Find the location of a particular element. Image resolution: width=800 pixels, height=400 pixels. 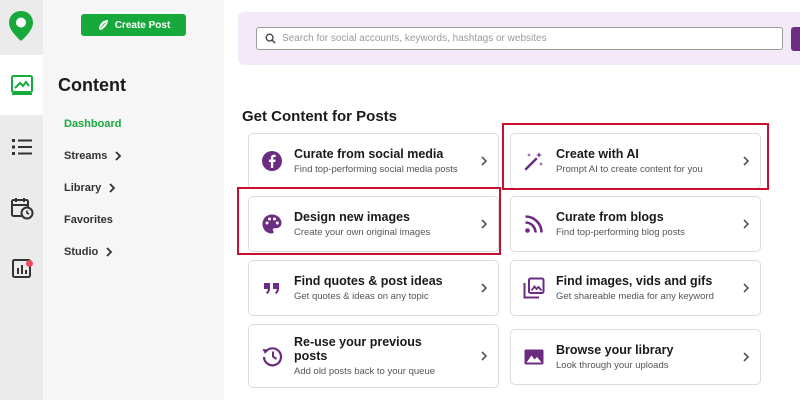

sidebar-item-label: Favorites is located at coordinates (88, 220).